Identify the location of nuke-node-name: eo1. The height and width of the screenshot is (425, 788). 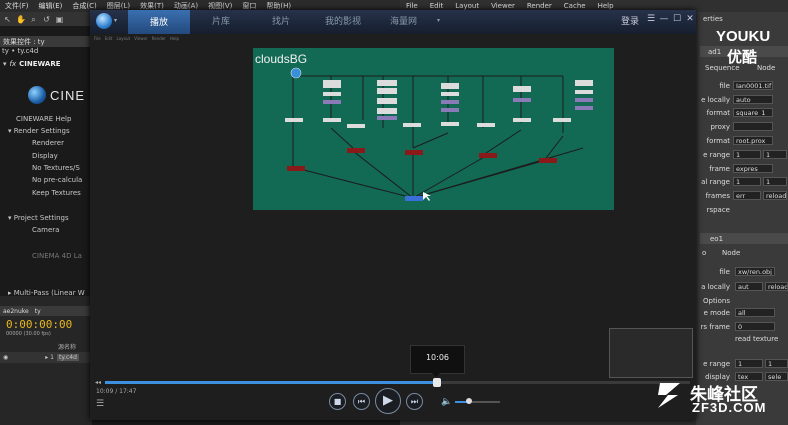
(717, 239).